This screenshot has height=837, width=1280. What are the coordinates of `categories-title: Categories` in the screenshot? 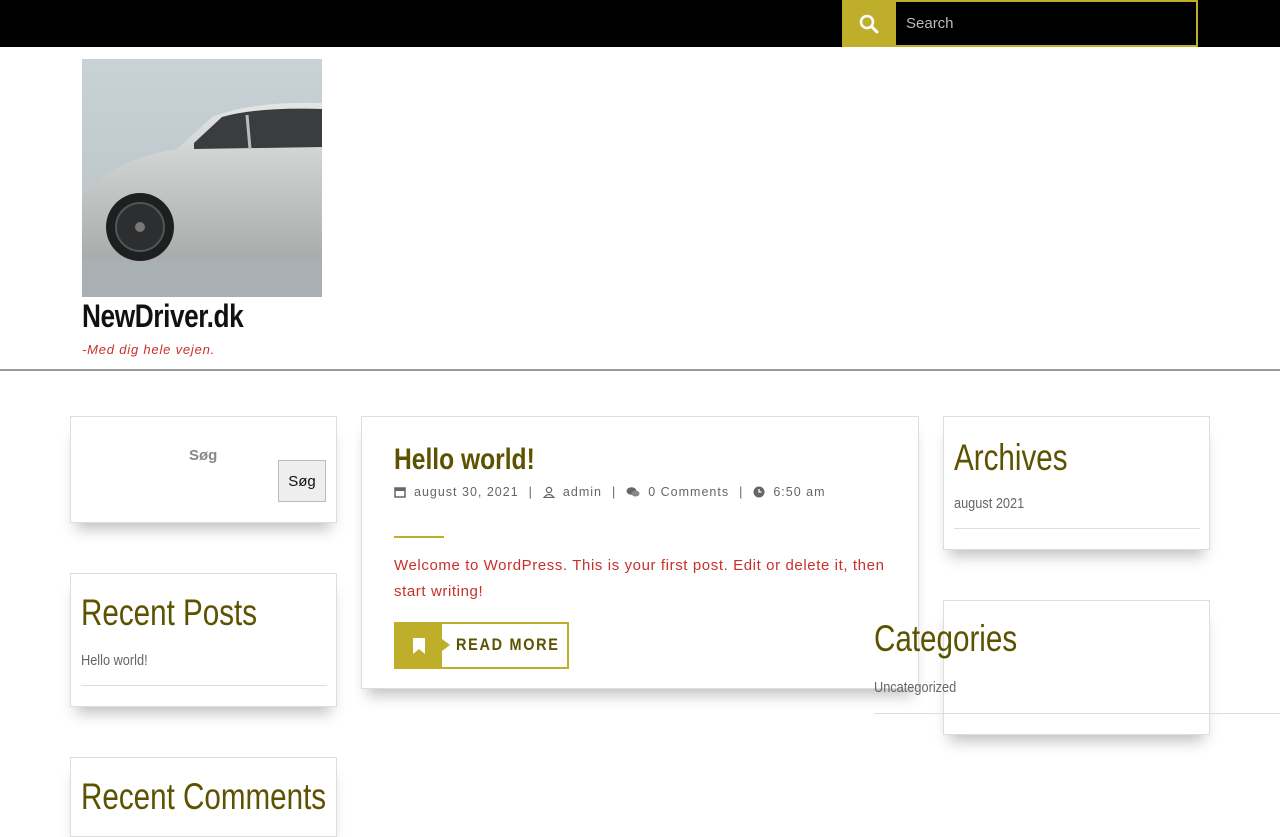 It's located at (946, 638).